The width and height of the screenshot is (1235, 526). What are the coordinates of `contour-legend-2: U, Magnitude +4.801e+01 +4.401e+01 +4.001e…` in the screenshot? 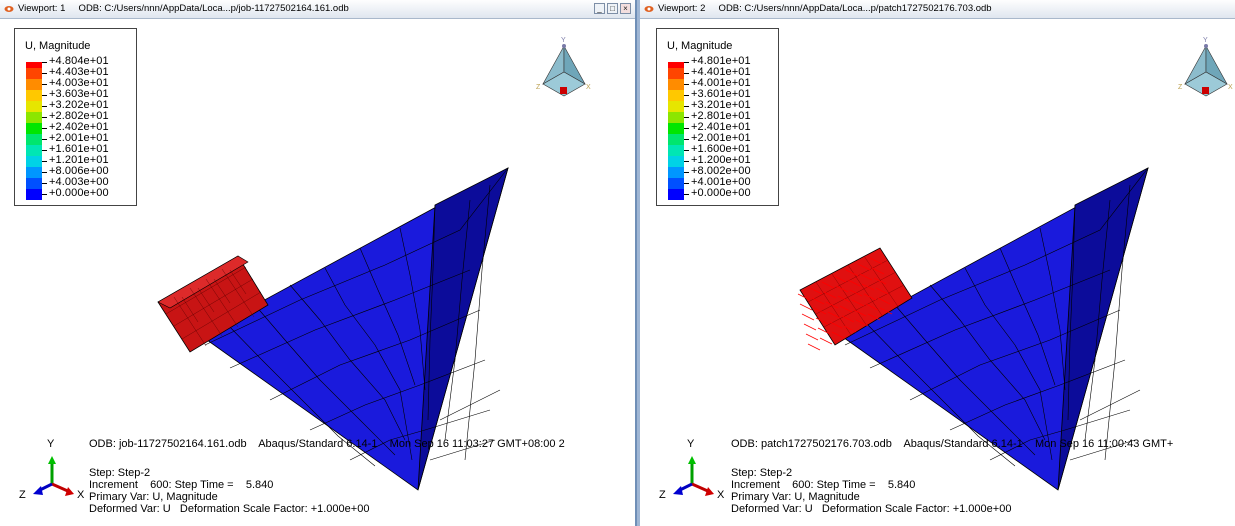 It's located at (717, 117).